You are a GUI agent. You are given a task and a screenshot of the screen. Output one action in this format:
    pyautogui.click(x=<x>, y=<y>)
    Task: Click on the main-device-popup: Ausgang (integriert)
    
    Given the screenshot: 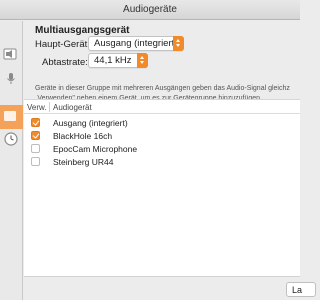 What is the action you would take?
    pyautogui.click(x=136, y=43)
    